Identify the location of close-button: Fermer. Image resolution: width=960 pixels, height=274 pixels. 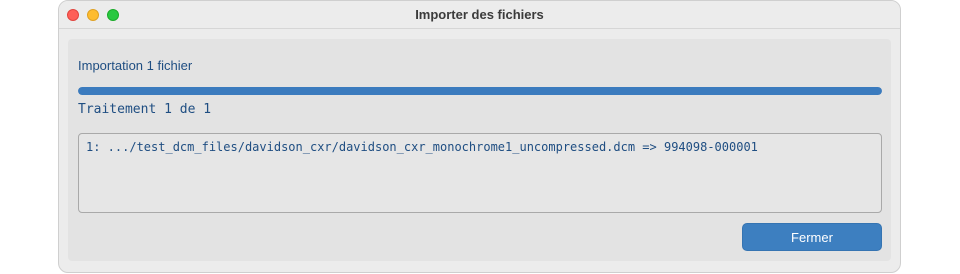
(812, 237).